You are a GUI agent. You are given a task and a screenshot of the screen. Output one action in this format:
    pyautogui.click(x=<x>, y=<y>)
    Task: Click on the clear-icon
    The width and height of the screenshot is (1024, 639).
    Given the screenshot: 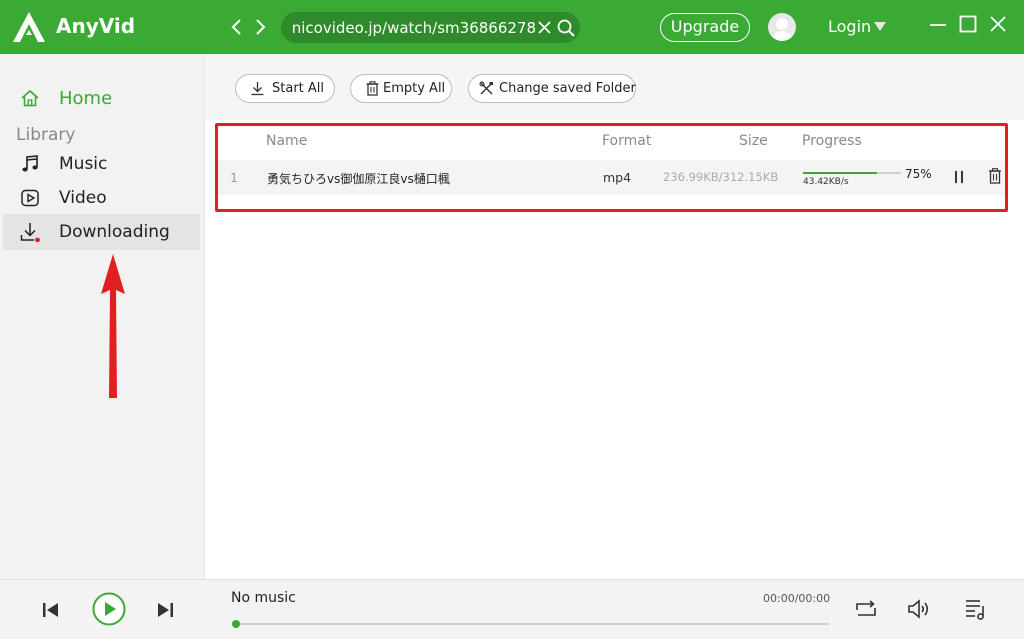 What is the action you would take?
    pyautogui.click(x=544, y=27)
    